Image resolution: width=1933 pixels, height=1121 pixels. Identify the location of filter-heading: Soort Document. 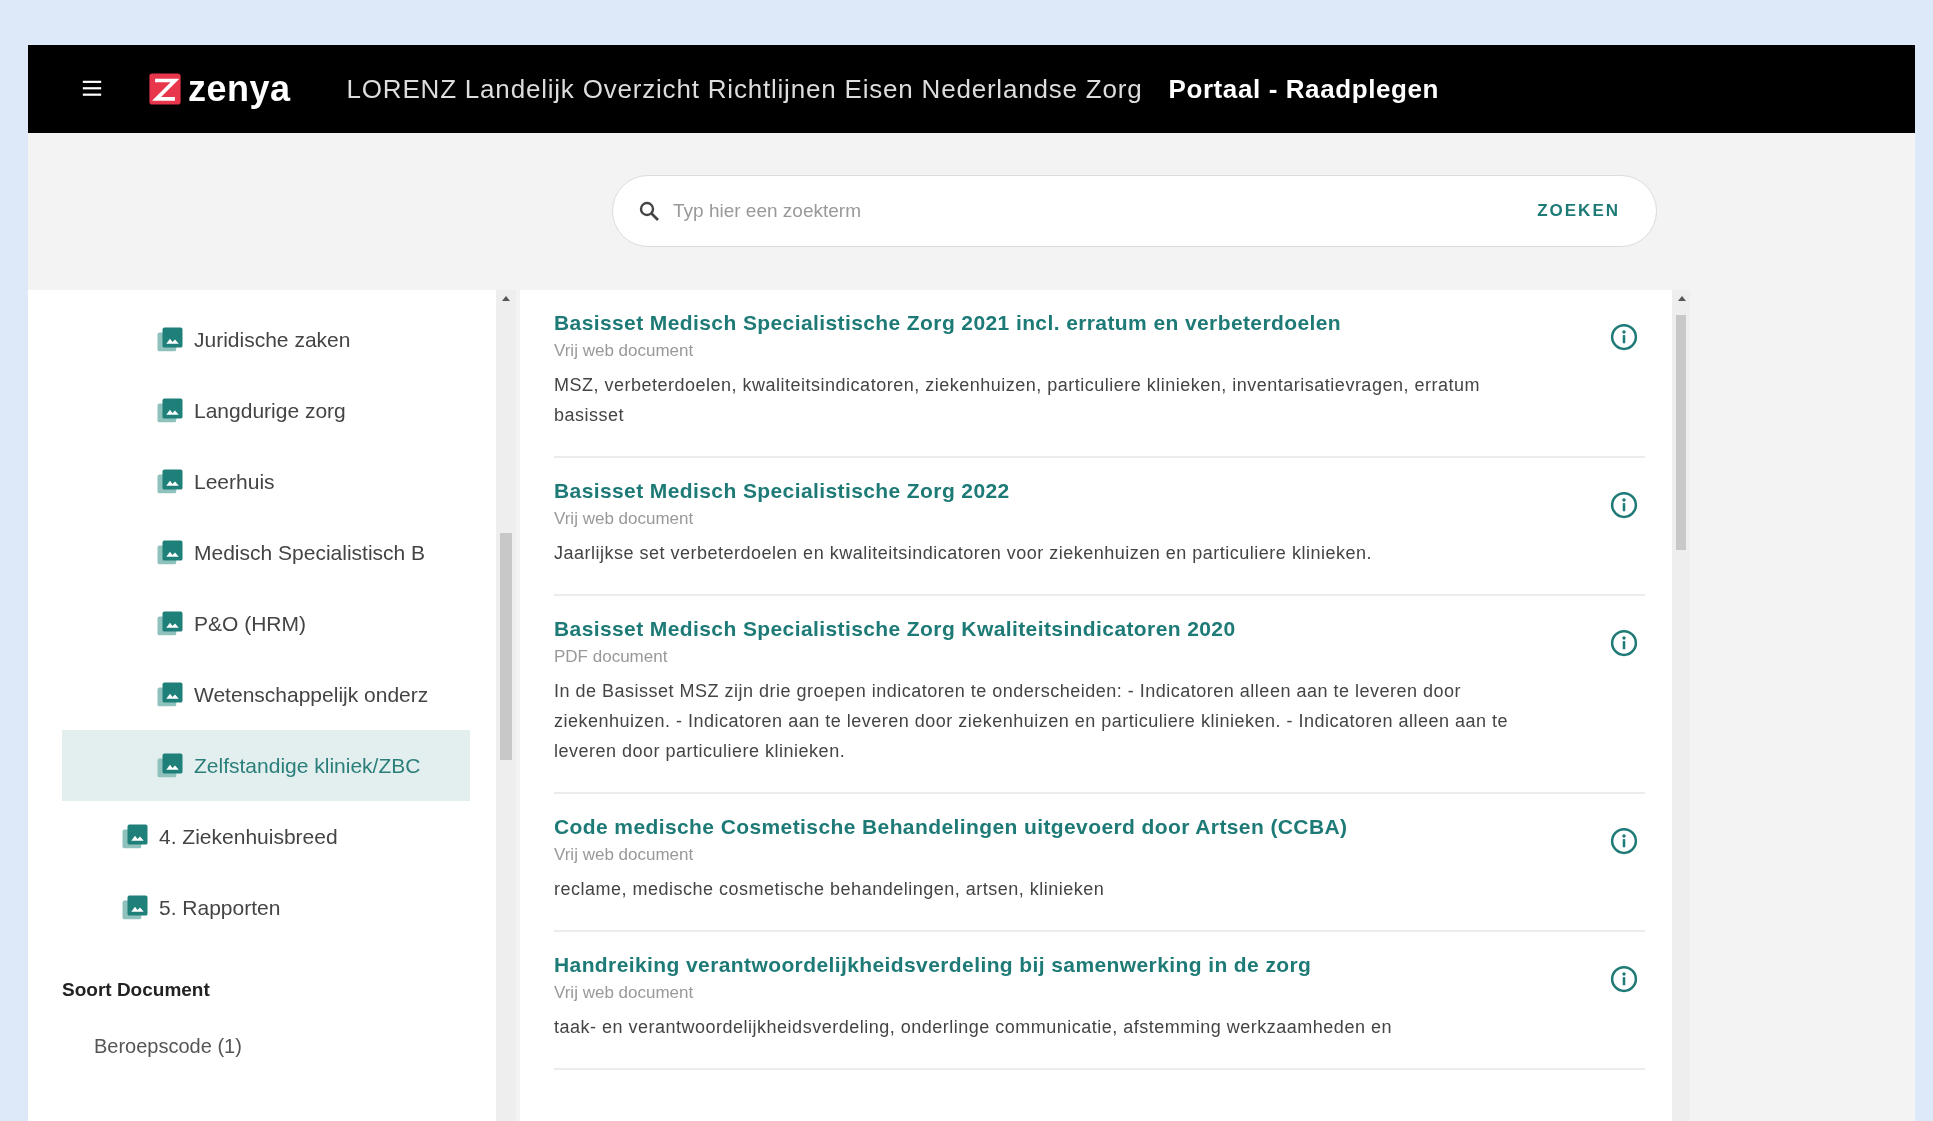
(136, 990).